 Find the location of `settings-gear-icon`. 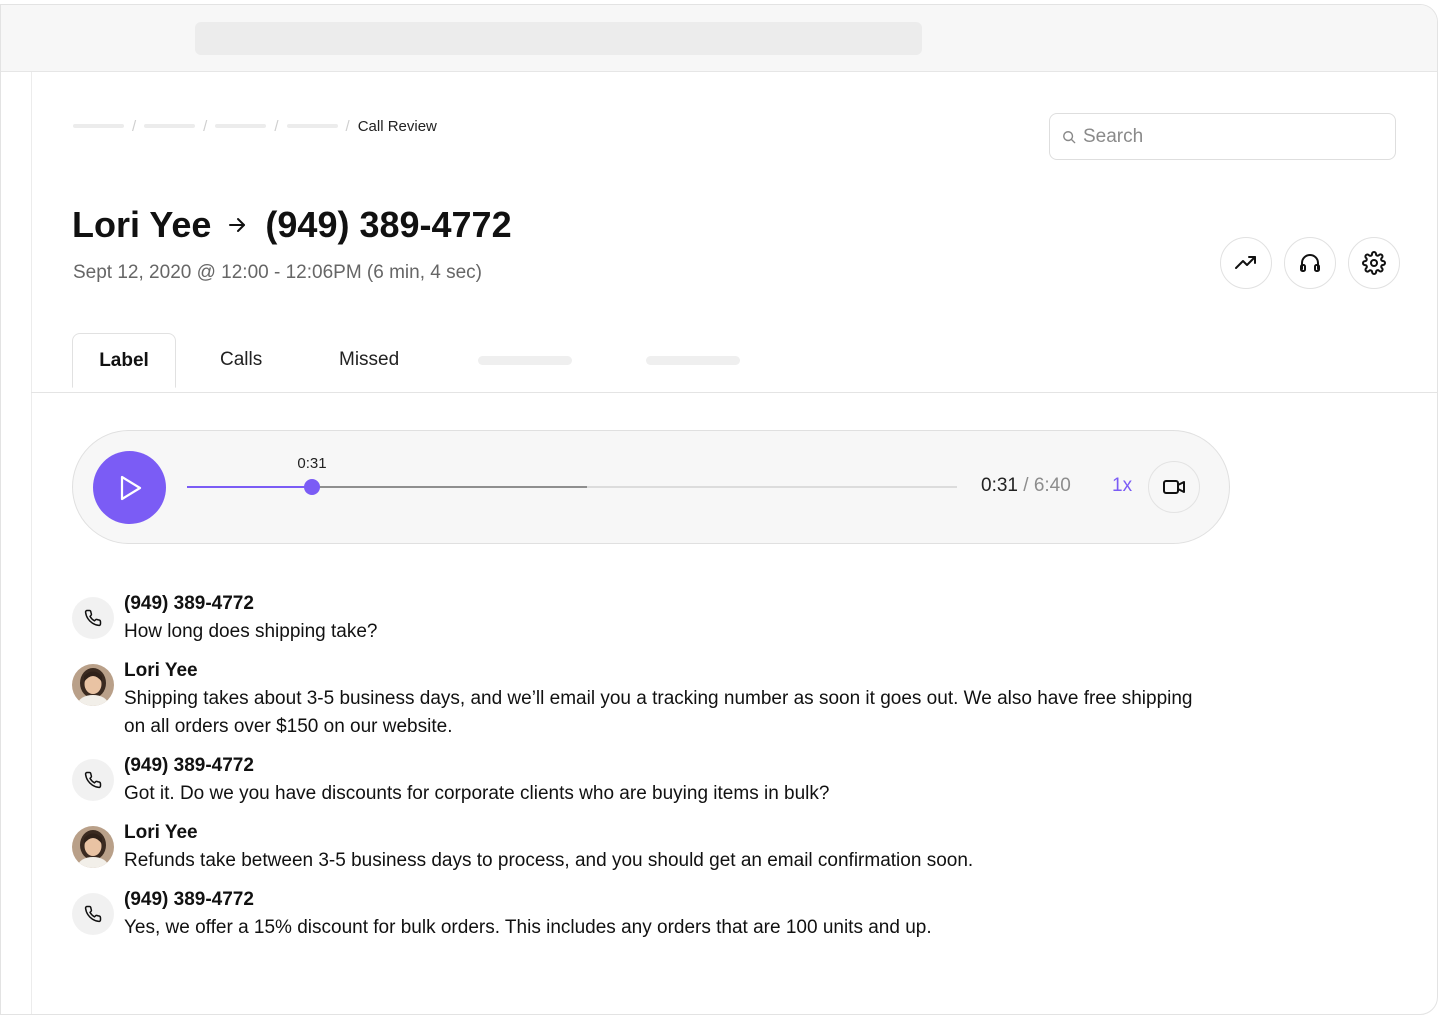

settings-gear-icon is located at coordinates (1374, 263).